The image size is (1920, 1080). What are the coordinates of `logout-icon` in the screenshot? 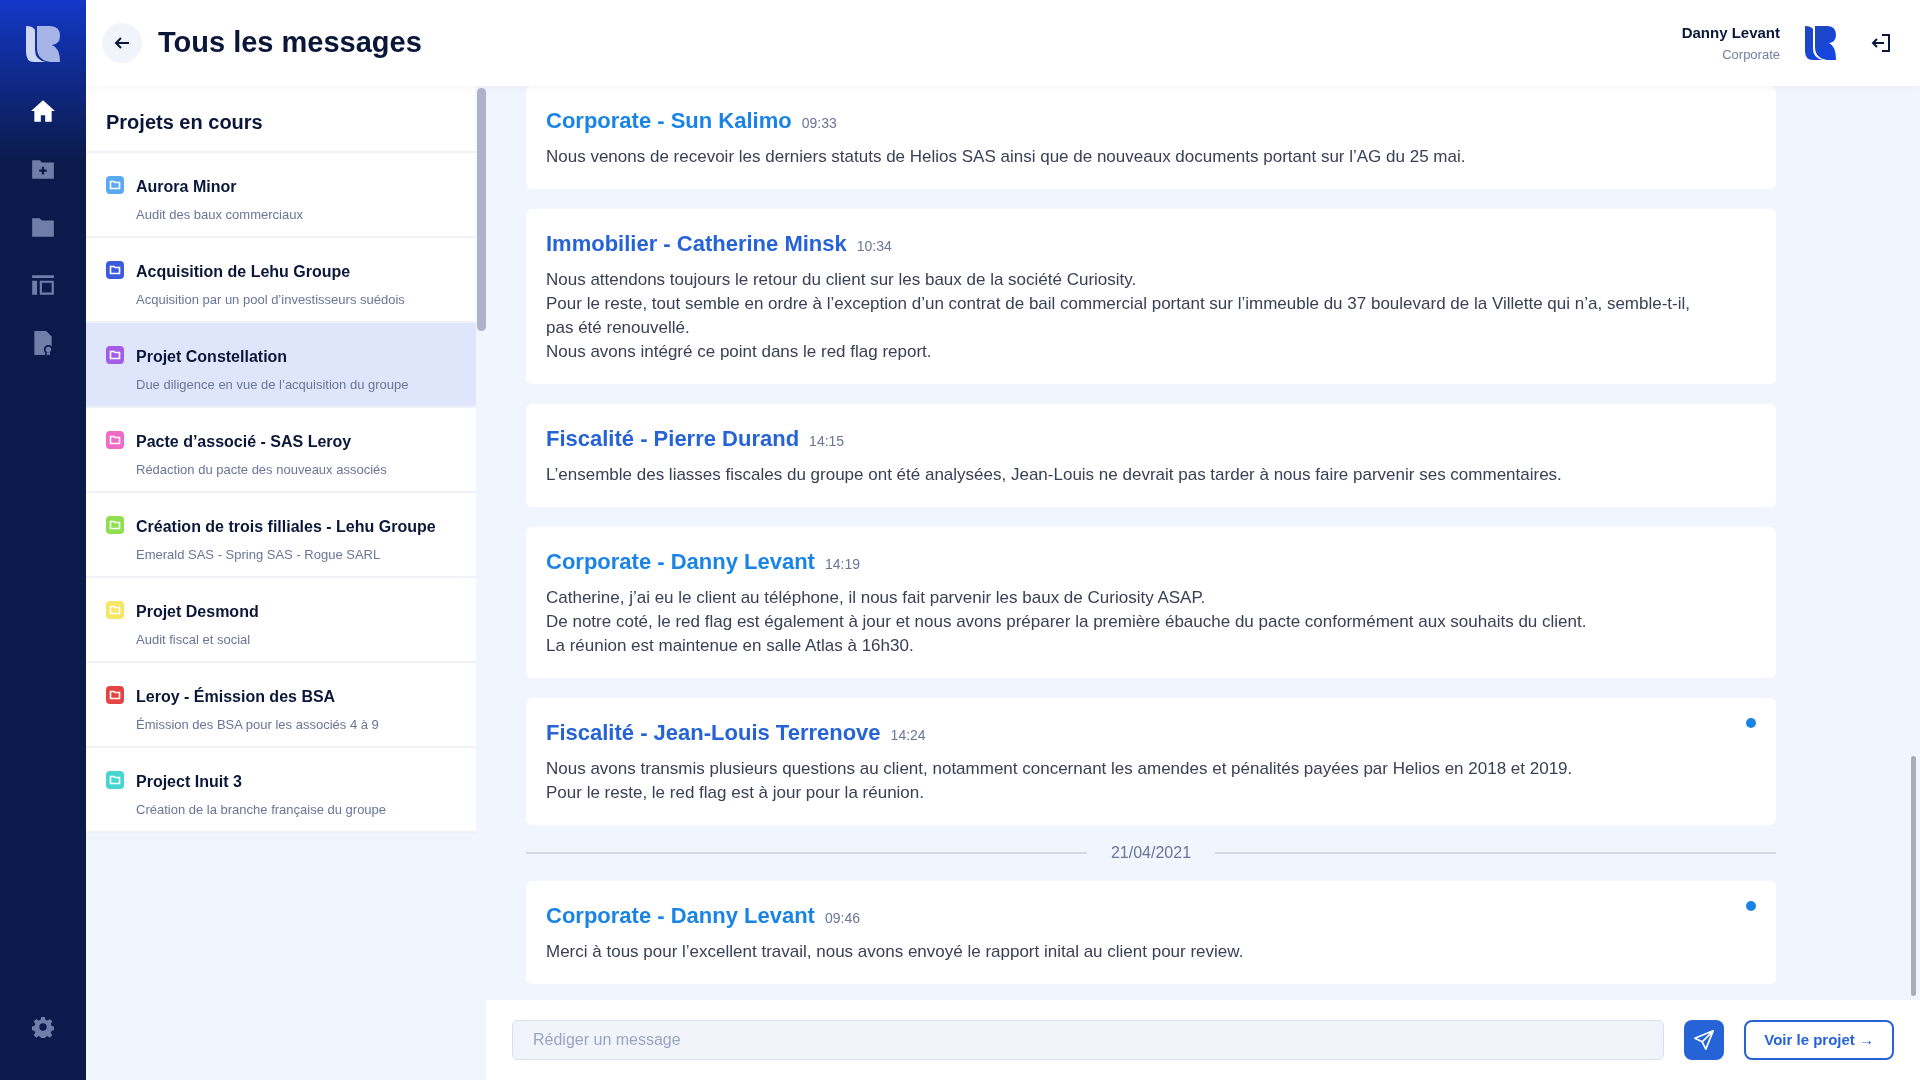 It's located at (1881, 43).